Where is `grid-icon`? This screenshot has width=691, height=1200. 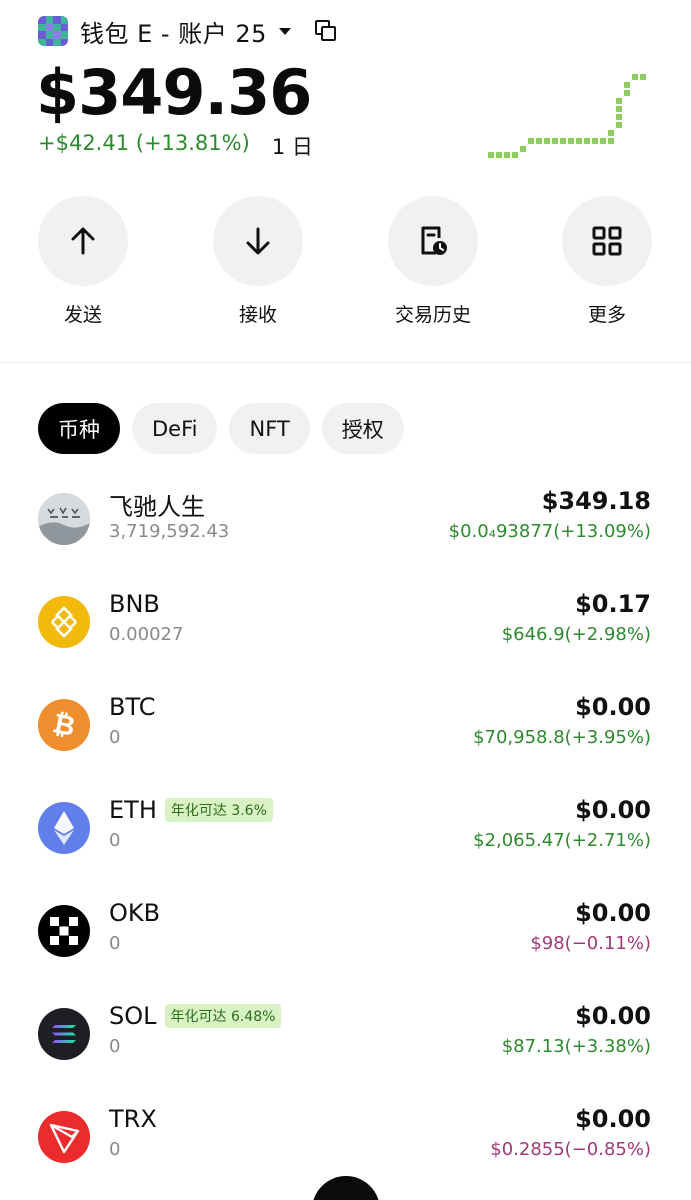
grid-icon is located at coordinates (607, 241).